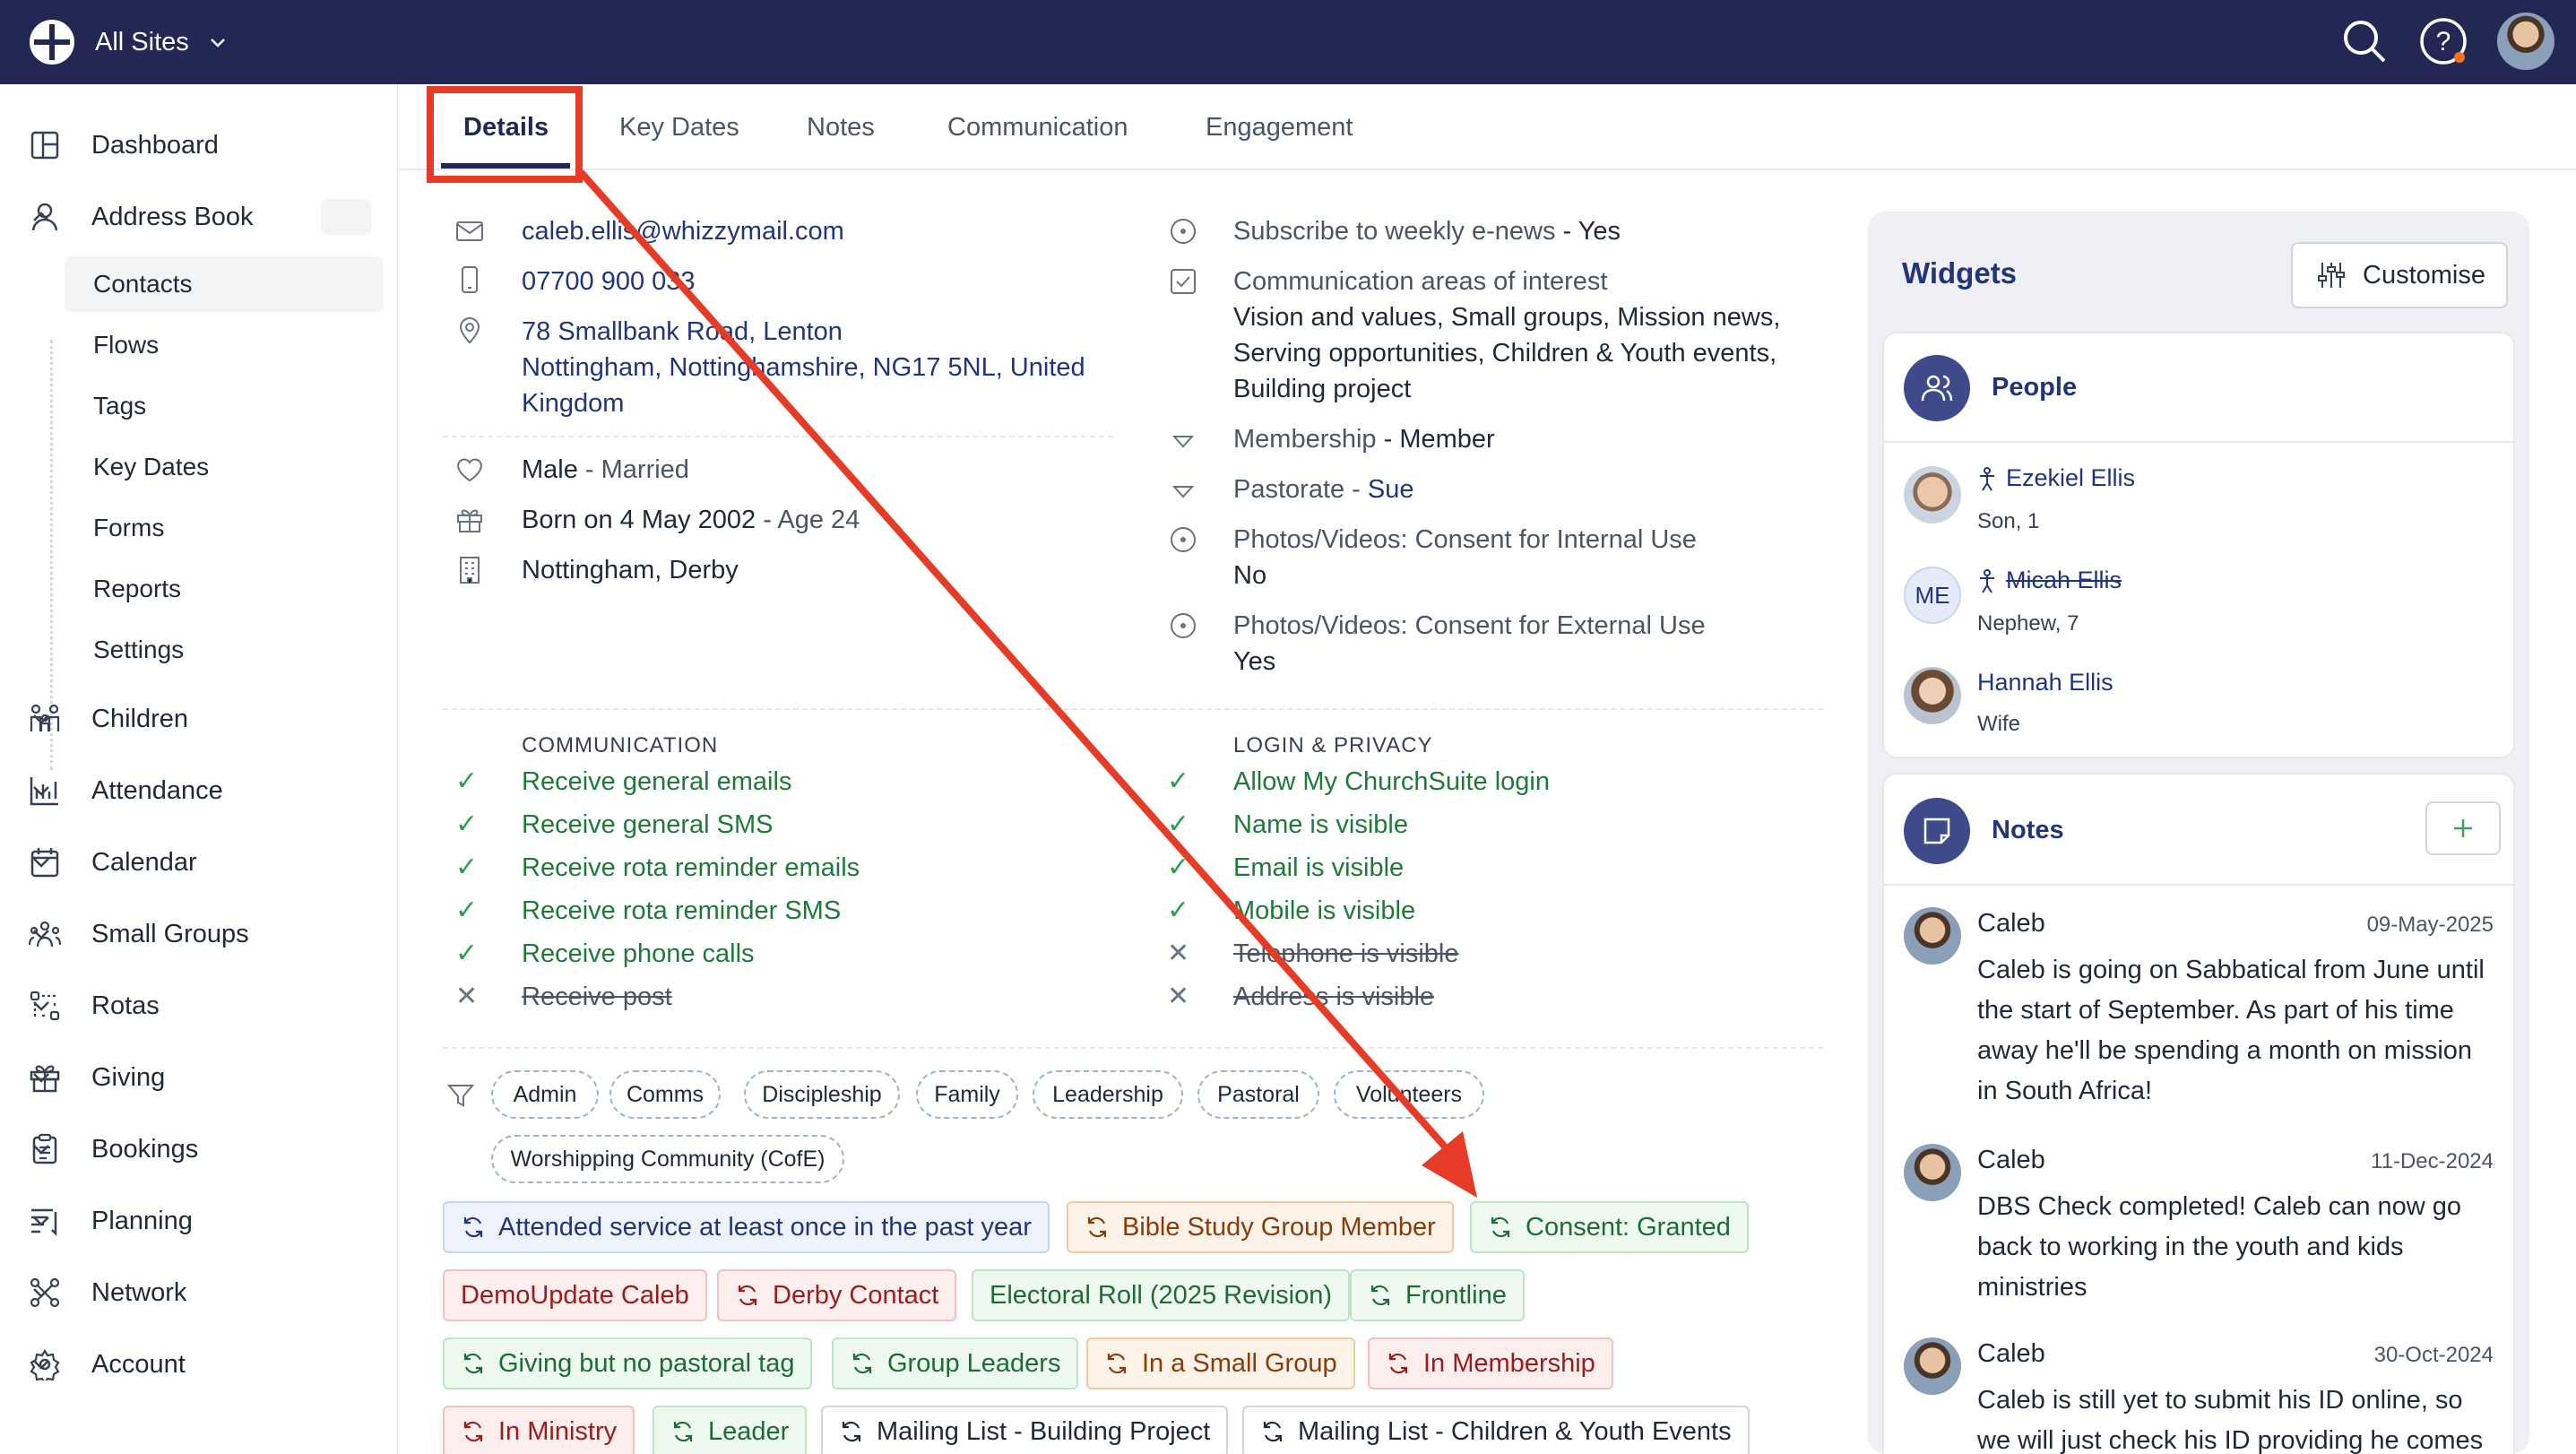  What do you see at coordinates (628, 1363) in the screenshot?
I see `flow-chip: Giving but no pastoral tag` at bounding box center [628, 1363].